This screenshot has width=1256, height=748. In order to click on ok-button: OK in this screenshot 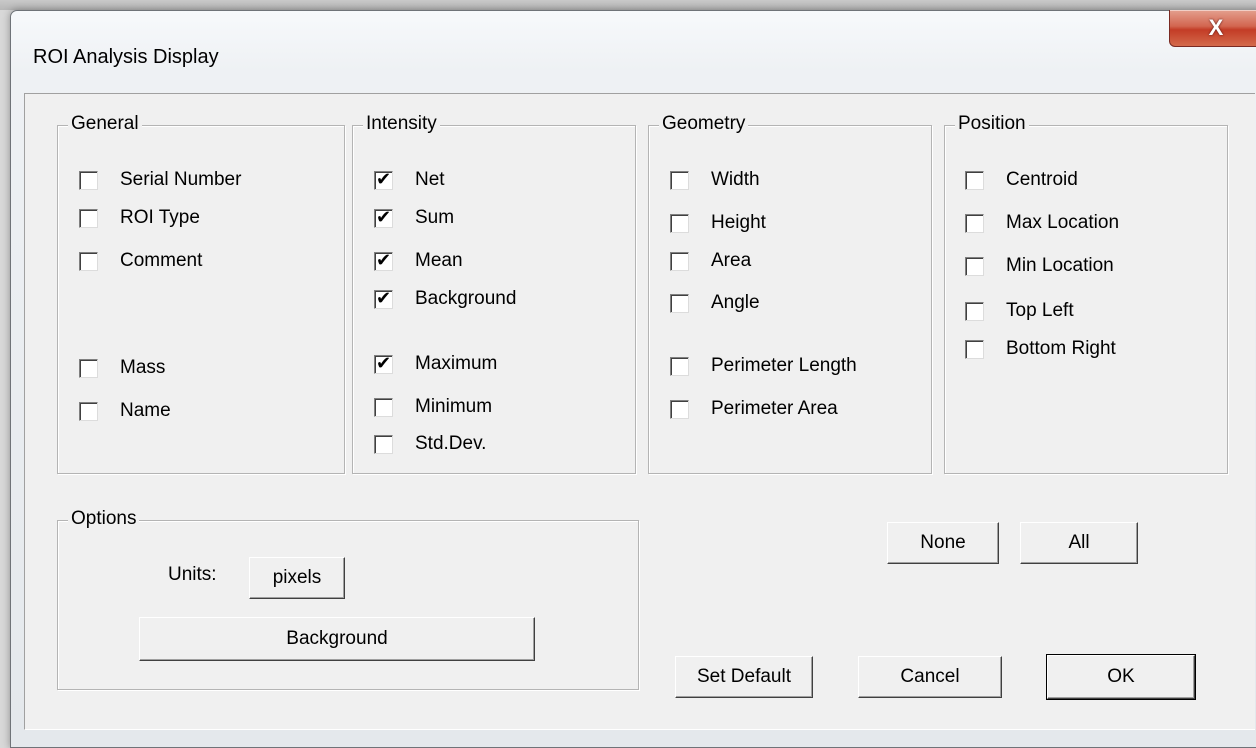, I will do `click(1121, 677)`.